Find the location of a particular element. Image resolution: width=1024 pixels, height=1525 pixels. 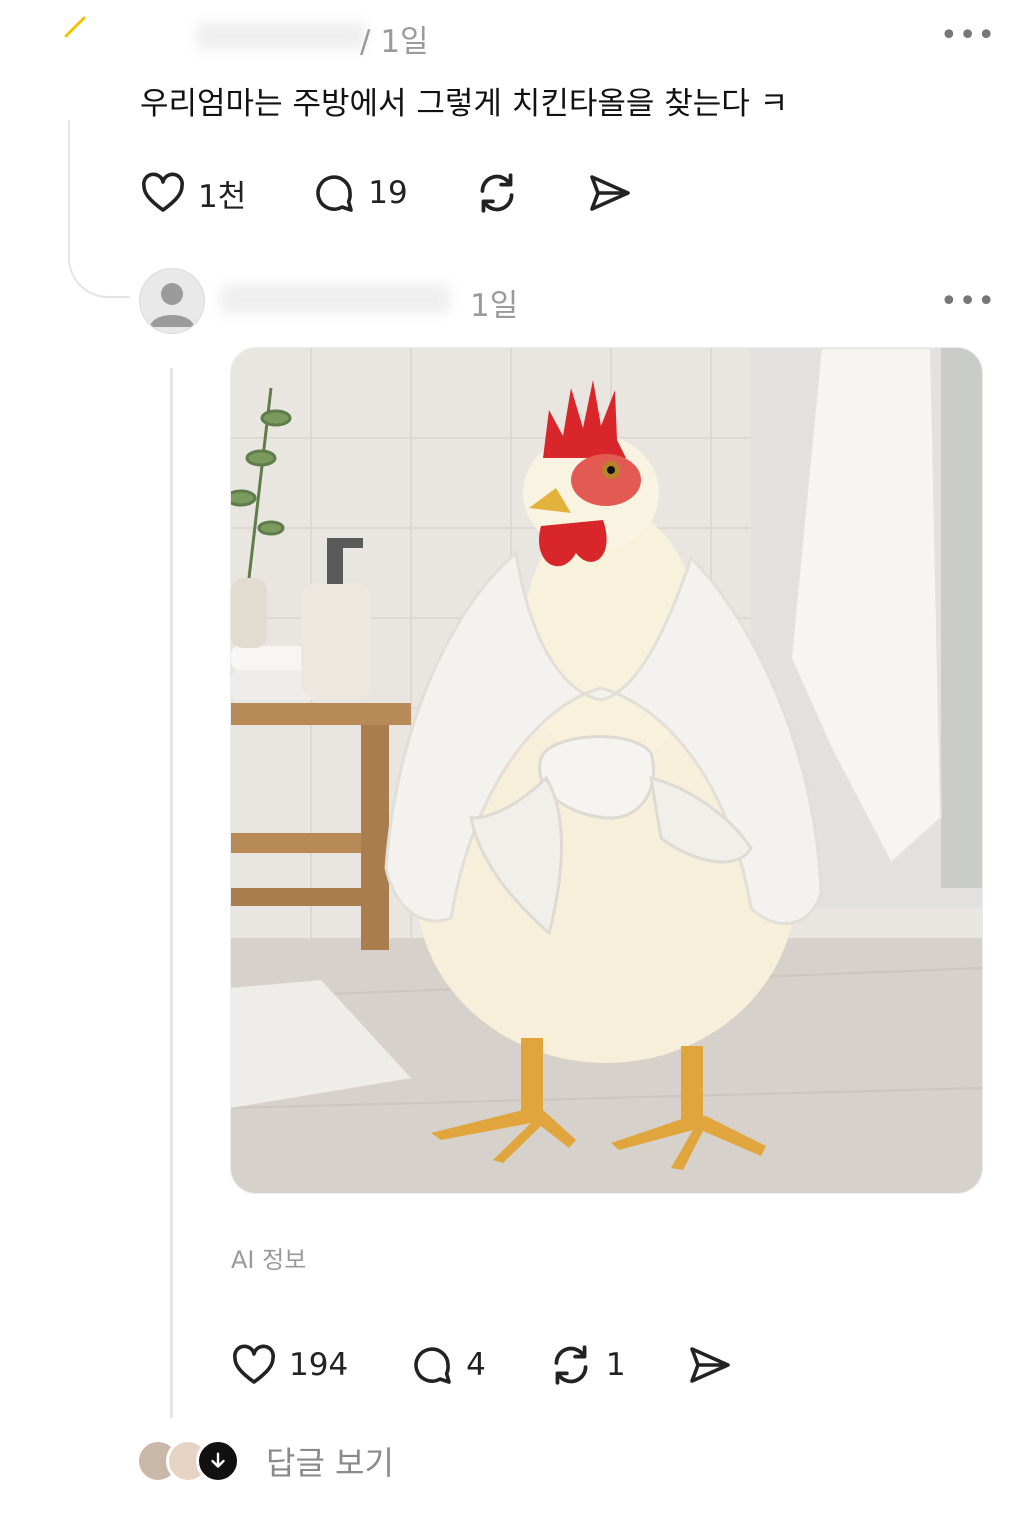

avatar is located at coordinates (172, 301).